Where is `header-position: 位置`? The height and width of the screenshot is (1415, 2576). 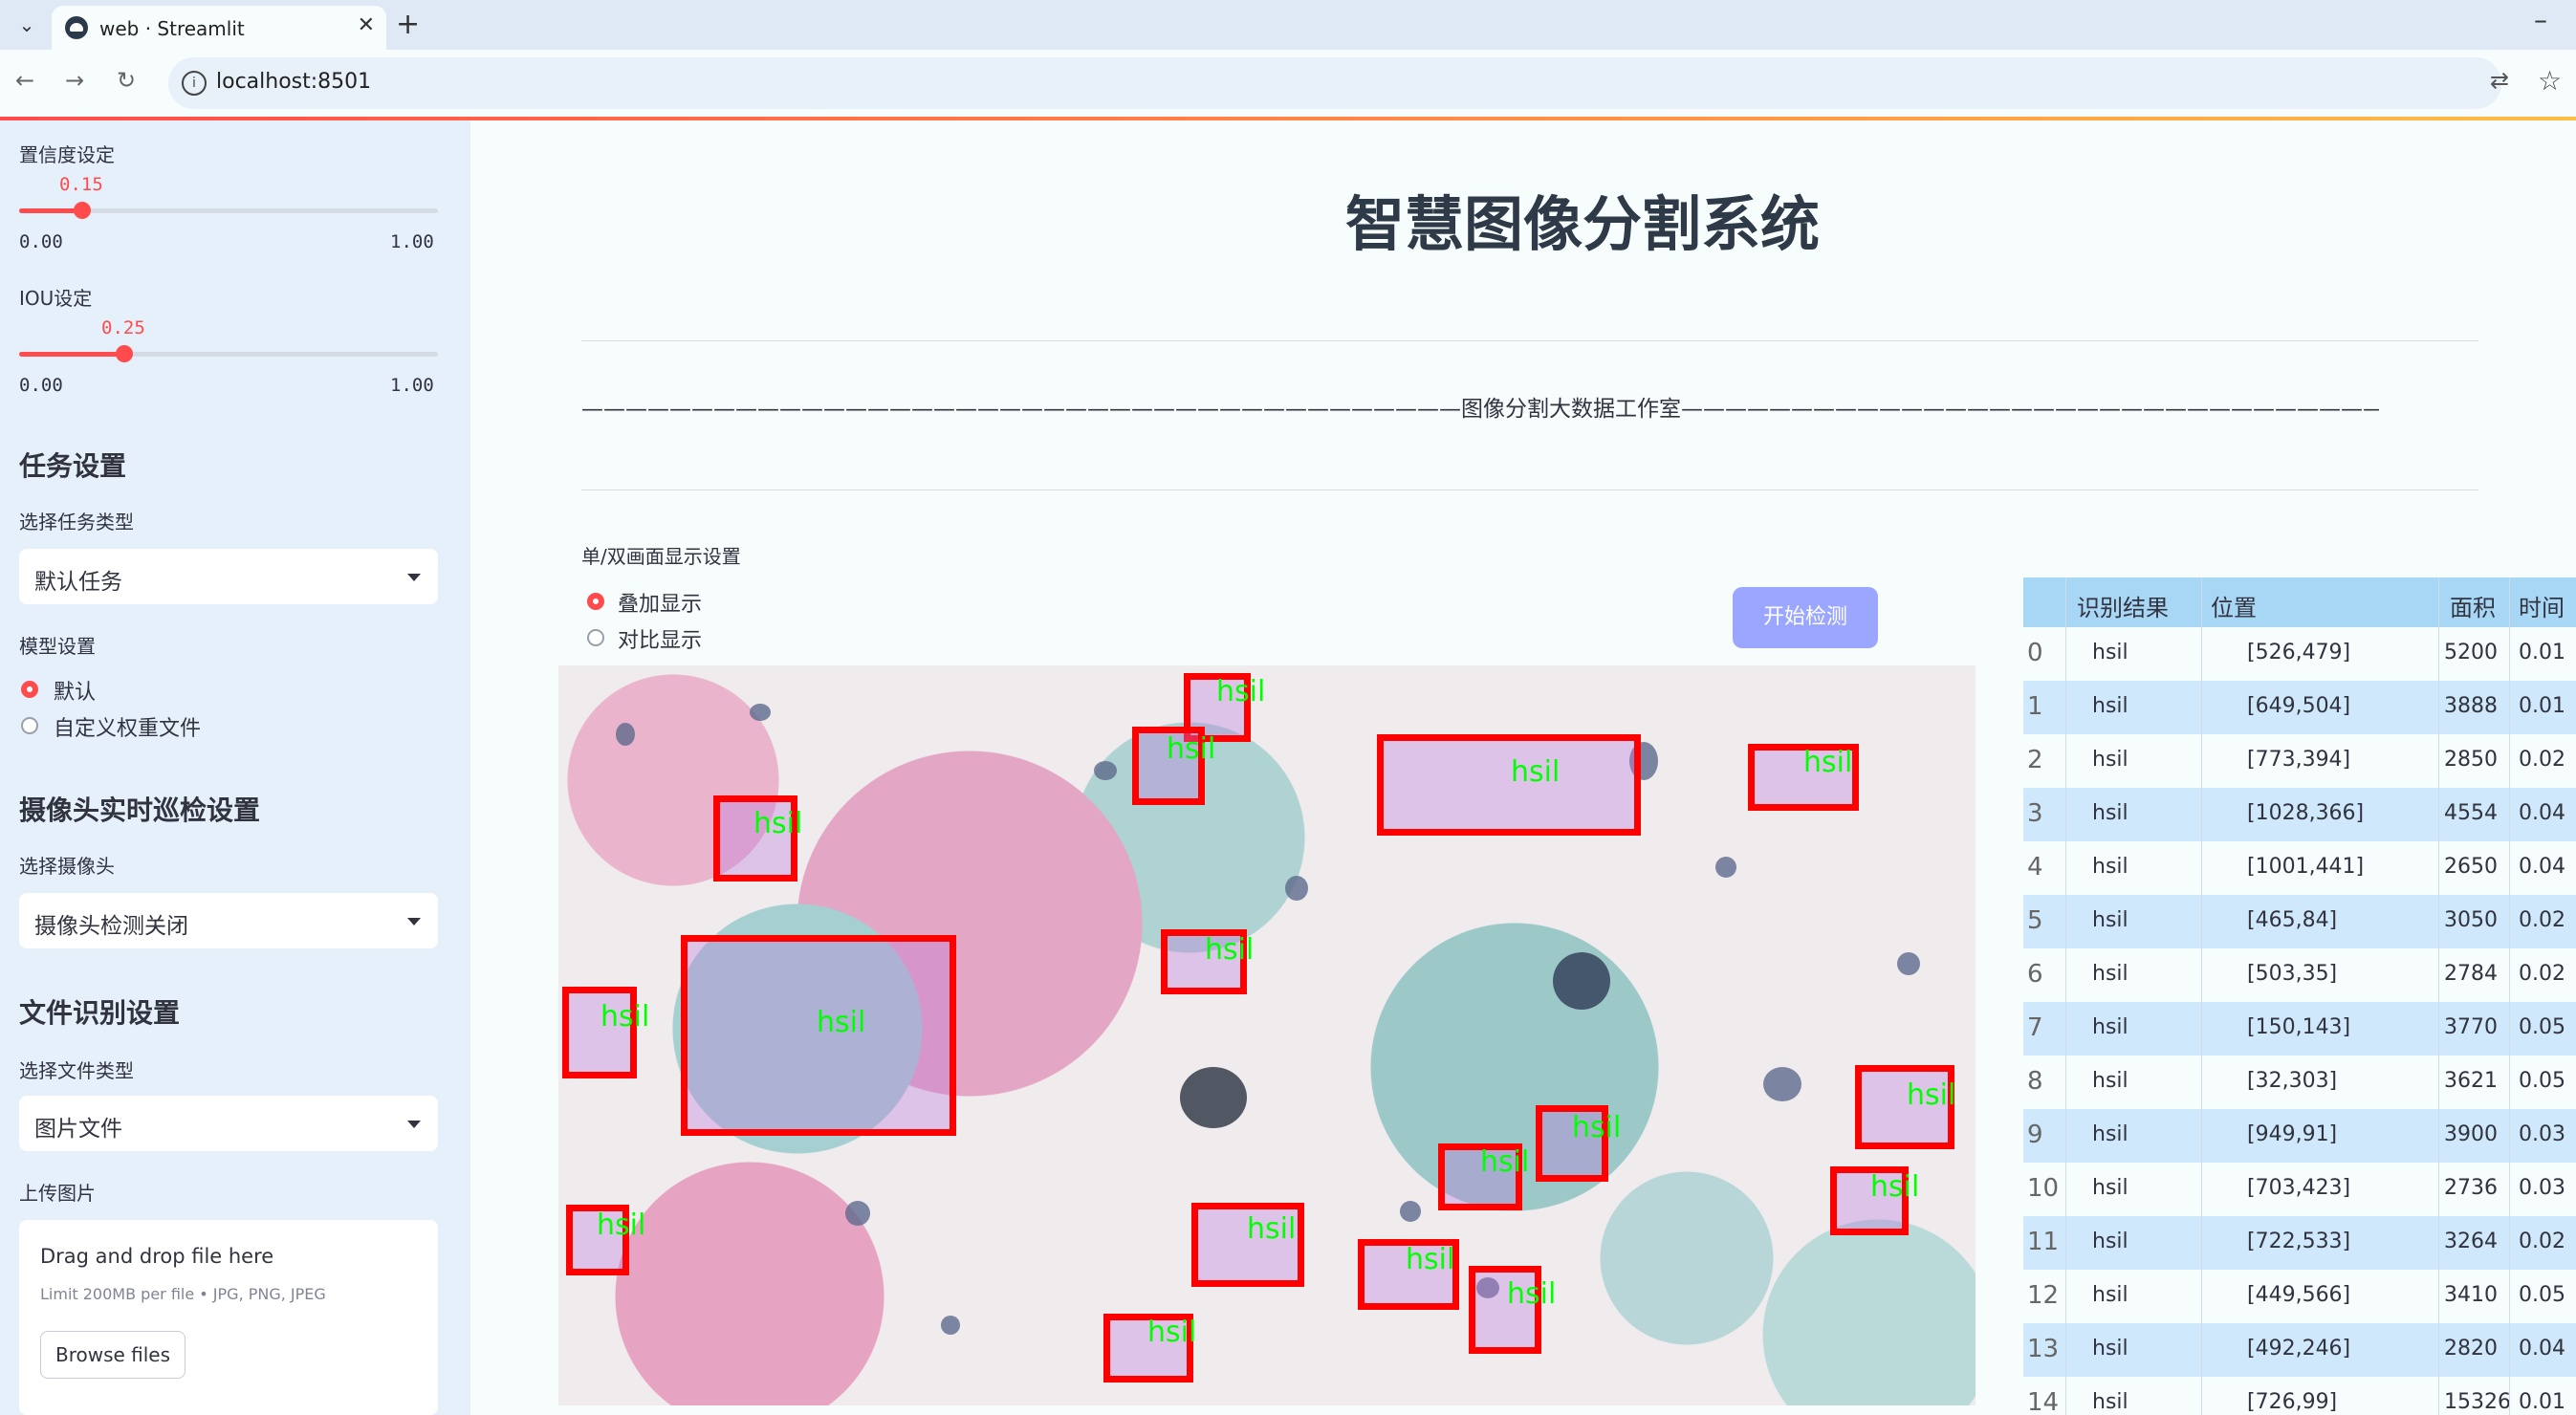 header-position: 位置 is located at coordinates (2234, 605).